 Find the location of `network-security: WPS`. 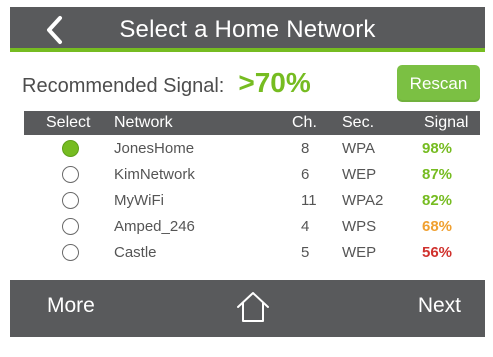

network-security: WPS is located at coordinates (359, 226).